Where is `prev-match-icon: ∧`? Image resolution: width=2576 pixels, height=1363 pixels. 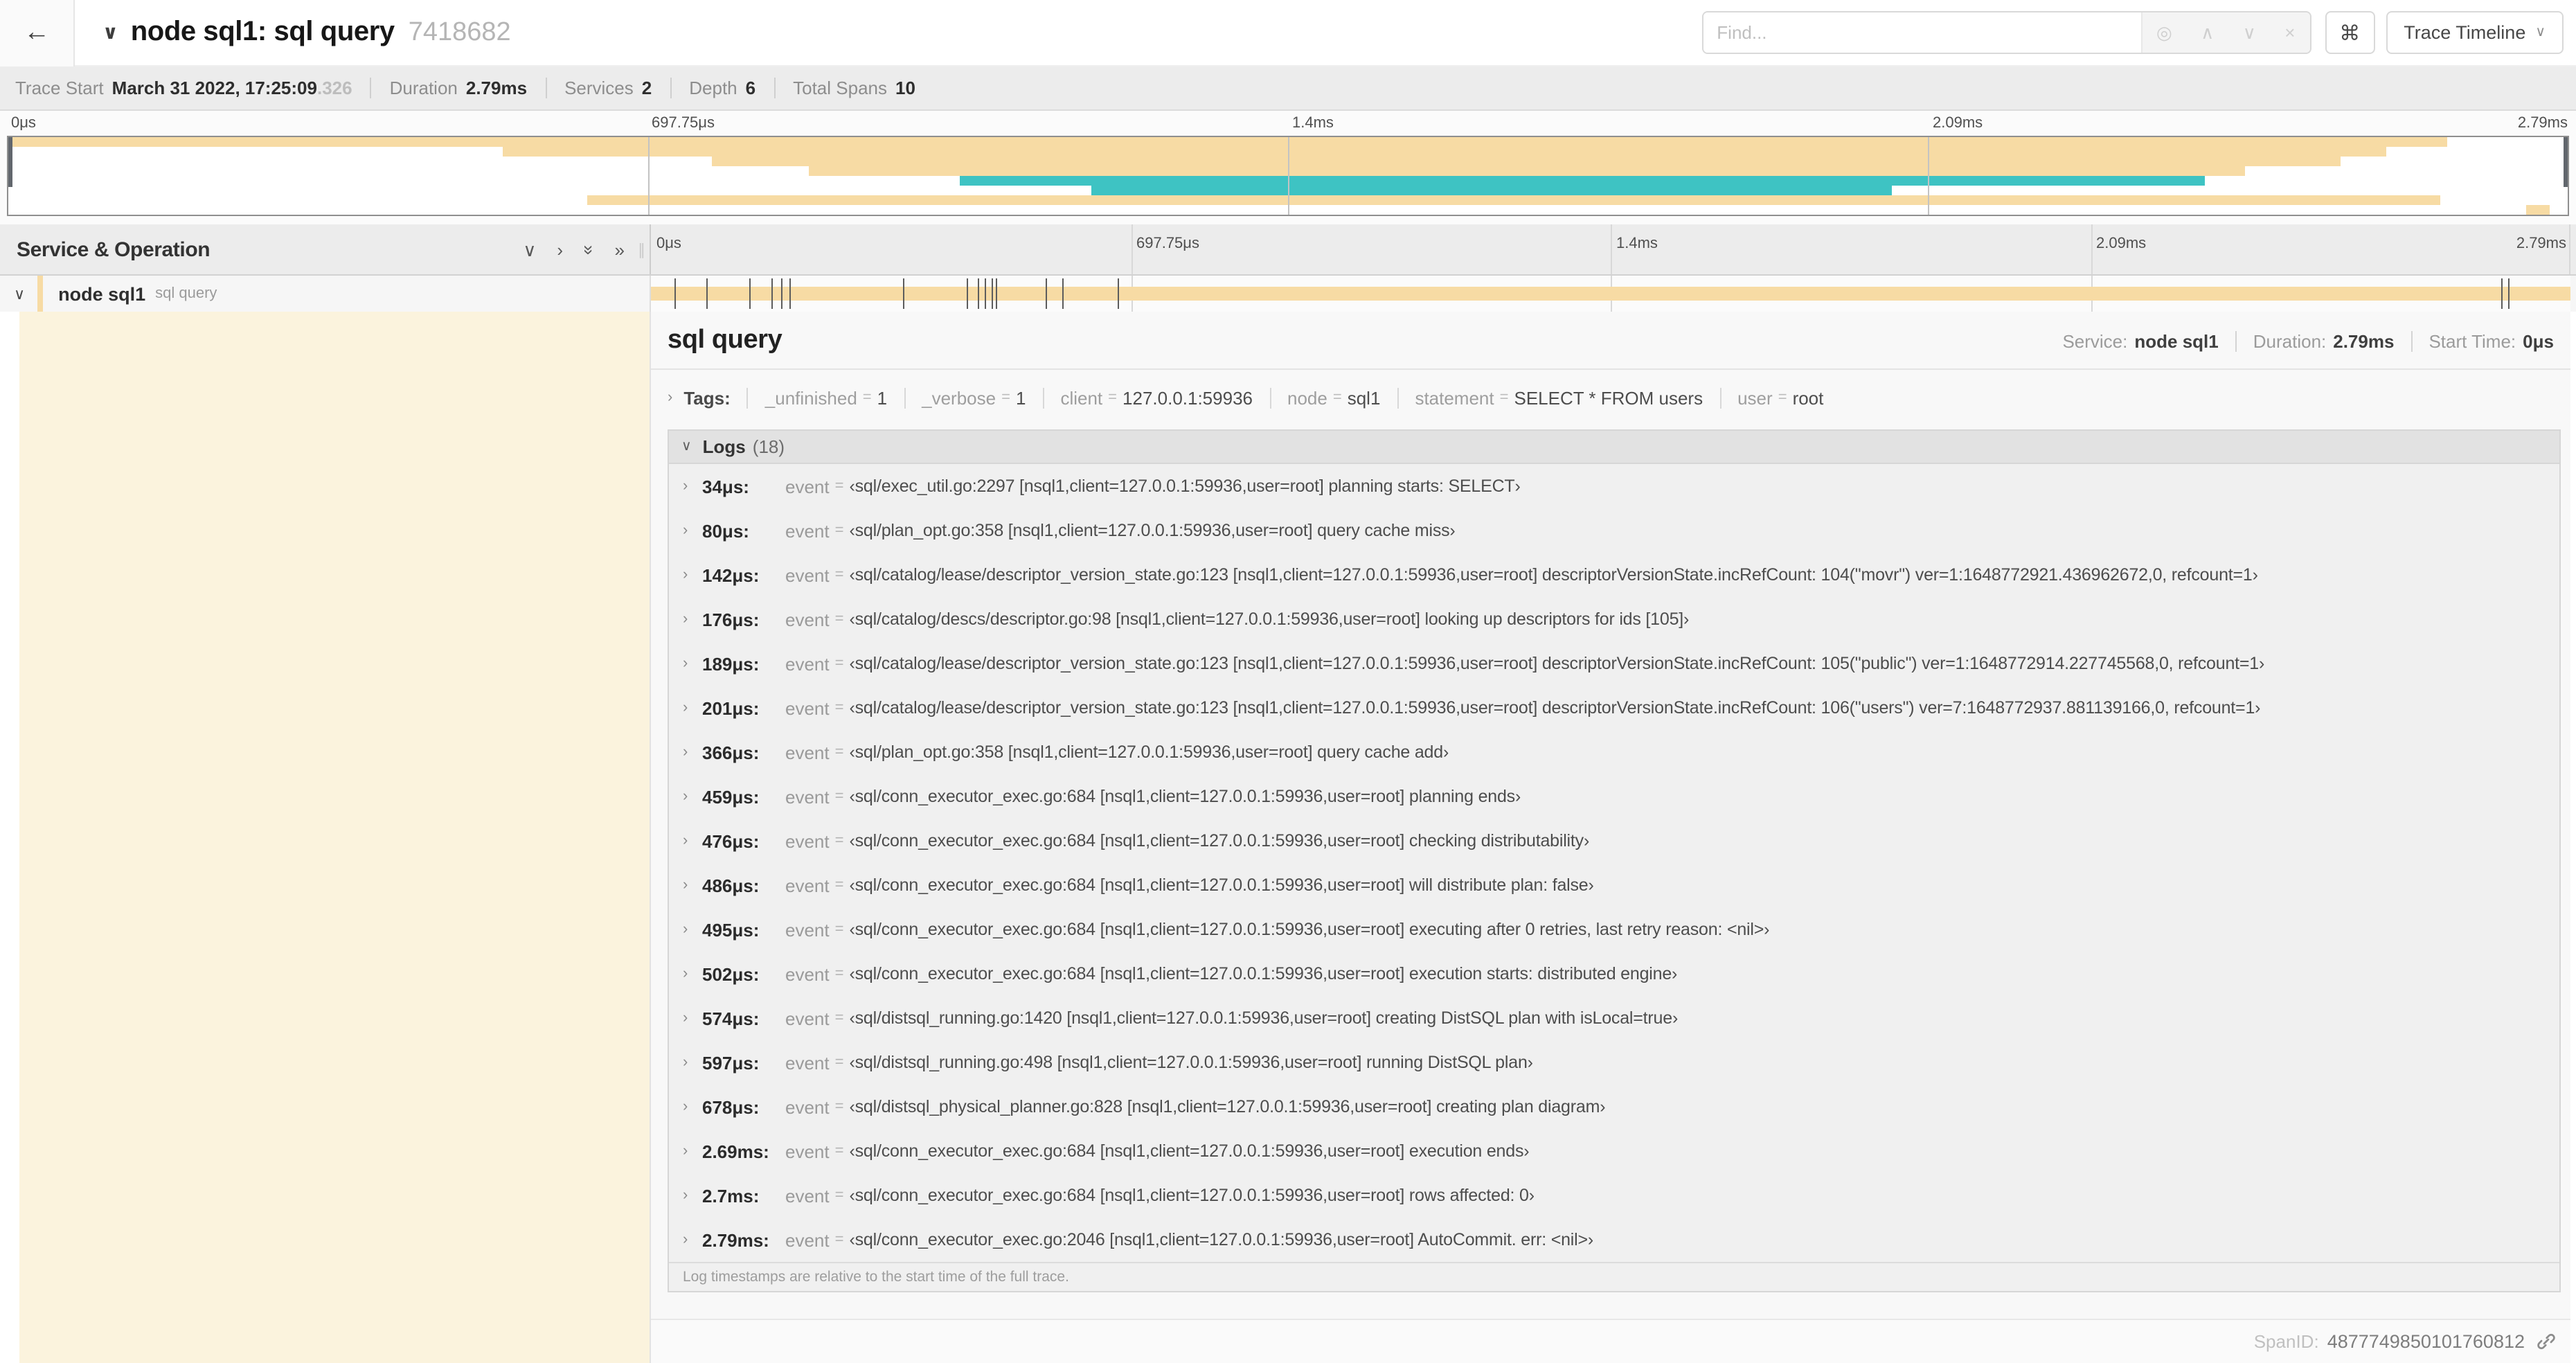 prev-match-icon: ∧ is located at coordinates (2207, 33).